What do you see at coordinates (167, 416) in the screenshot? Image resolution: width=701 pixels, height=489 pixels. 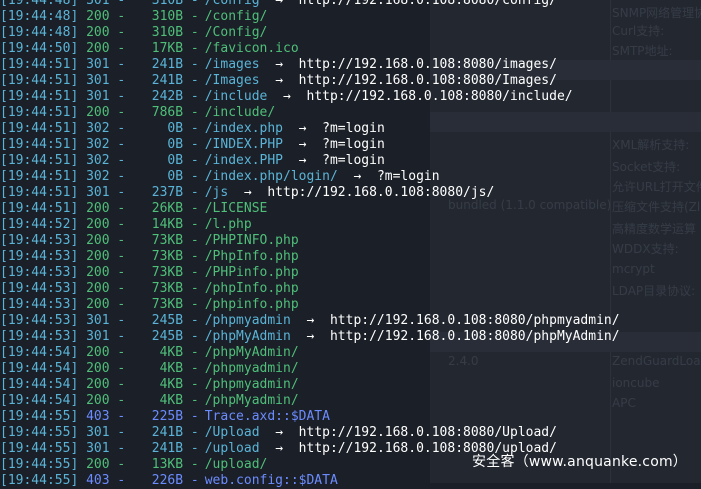 I see `log-size: 225B` at bounding box center [167, 416].